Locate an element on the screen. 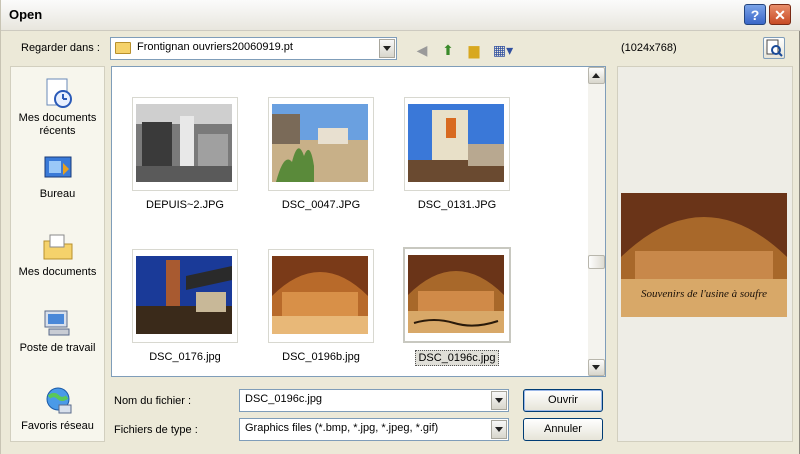 The image size is (800, 454). up-folder-icon: ⬆ is located at coordinates (448, 50).